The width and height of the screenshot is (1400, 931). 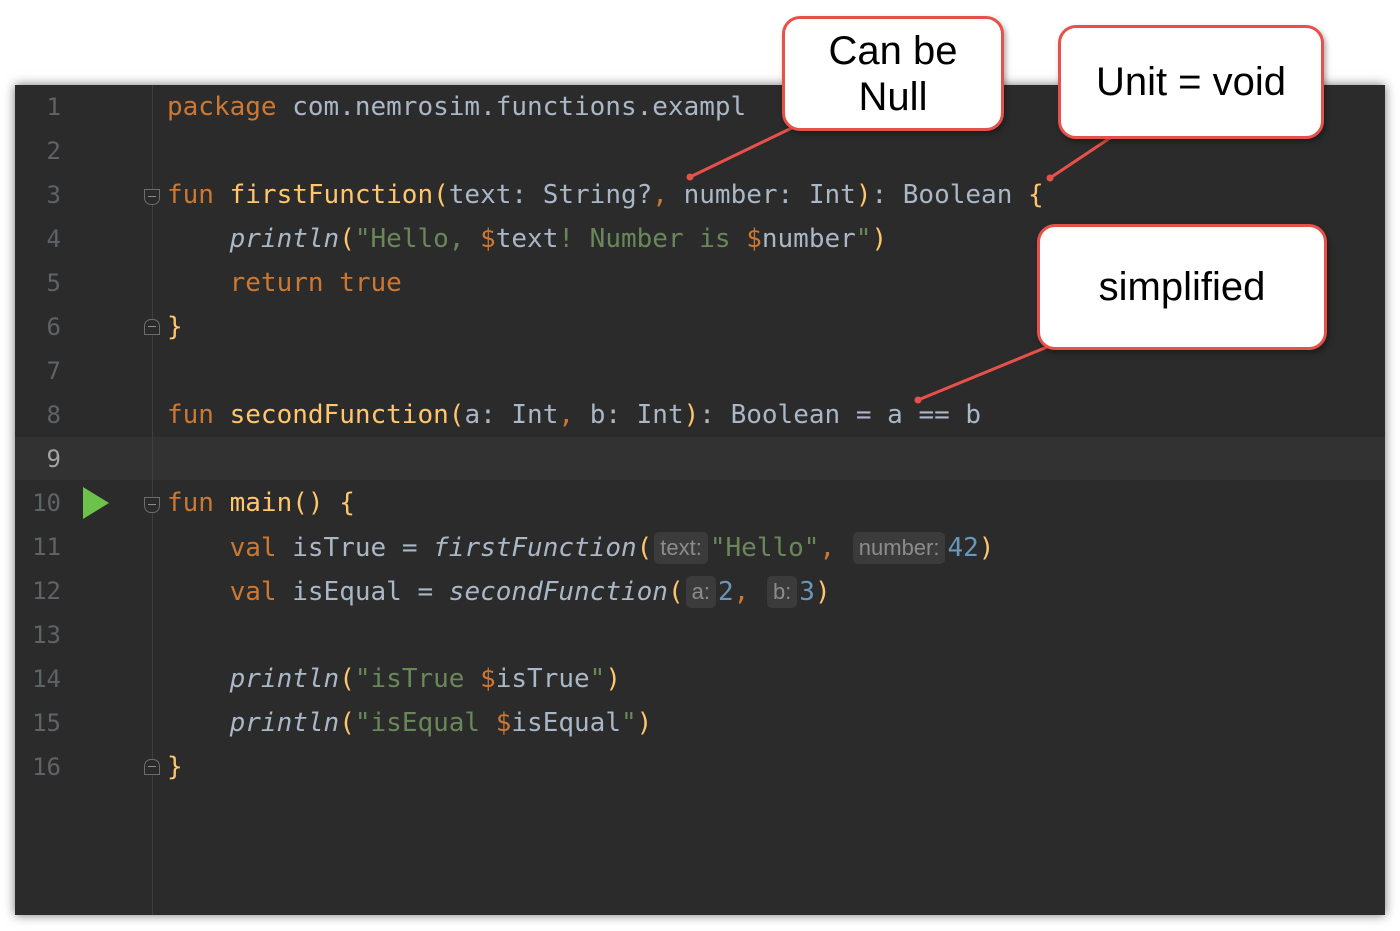 I want to click on callout-text: simplified, so click(x=1182, y=287).